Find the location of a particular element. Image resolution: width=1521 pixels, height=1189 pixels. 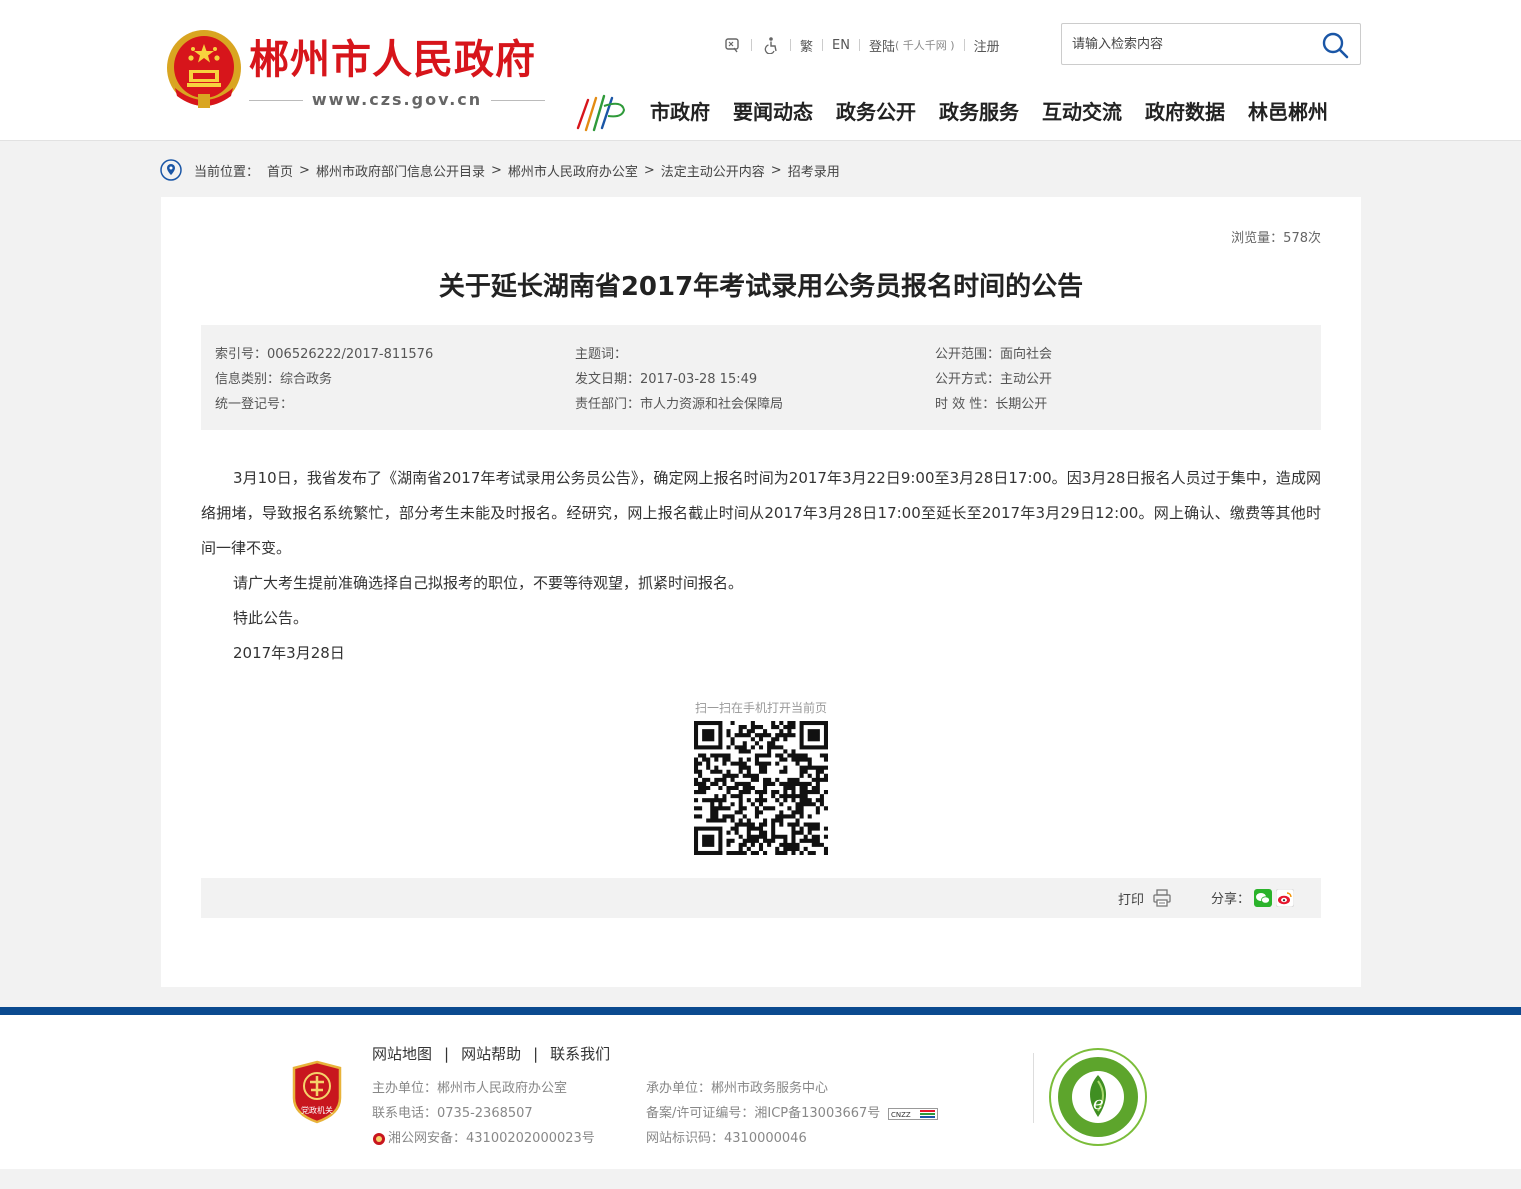

search-button is located at coordinates (1335, 45).